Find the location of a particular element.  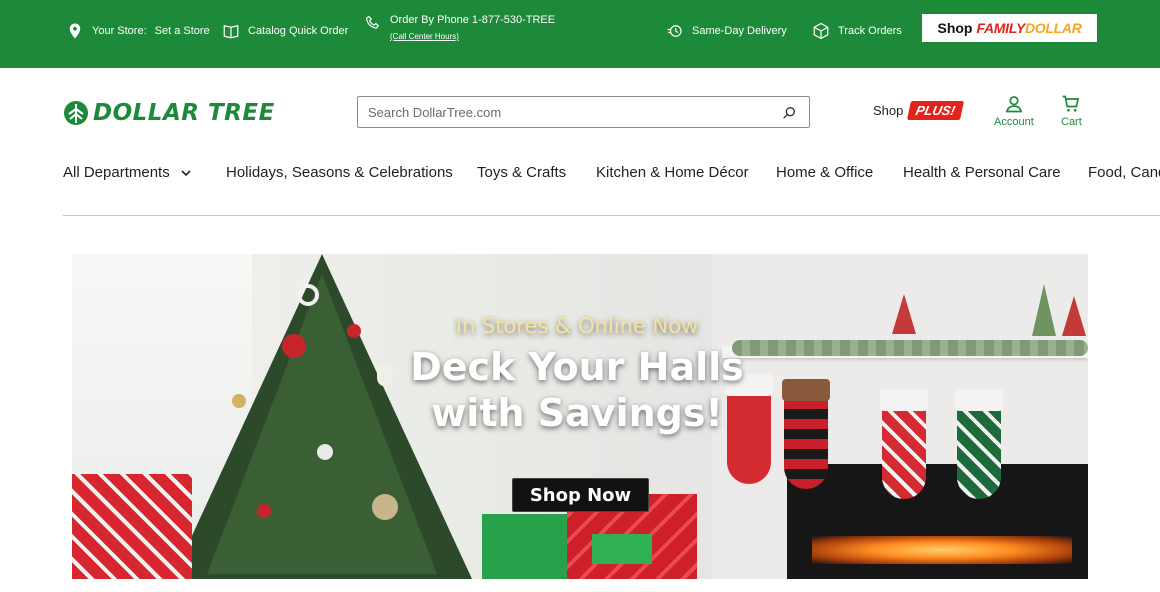

nav-all-departments: All Departments is located at coordinates (127, 172).